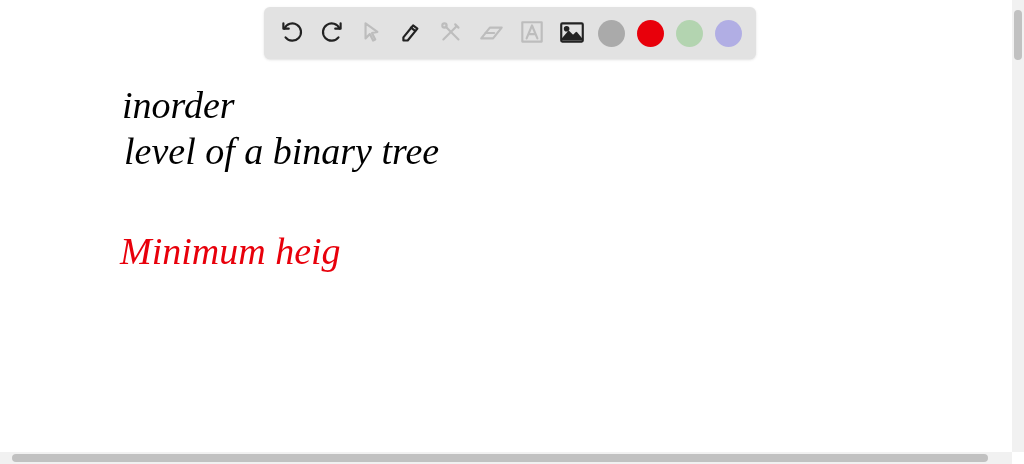 This screenshot has width=1024, height=464. Describe the element at coordinates (282, 151) in the screenshot. I see `handwritten-note: level of a binary tree` at that location.